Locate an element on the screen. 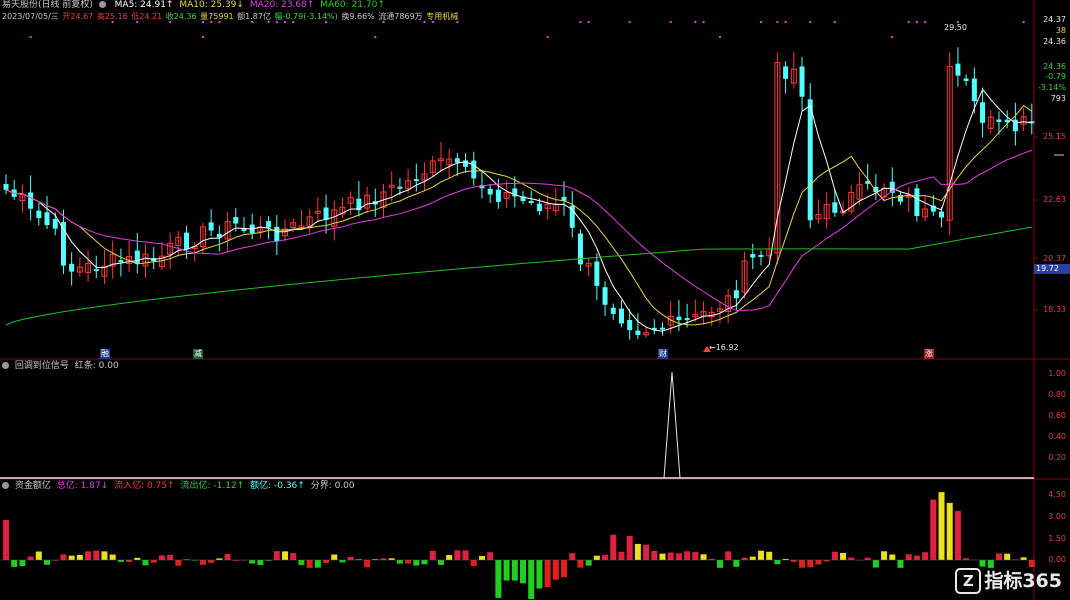 The height and width of the screenshot is (600, 1070). stock-name: 易天股份(日线 前复权) is located at coordinates (47, 5).